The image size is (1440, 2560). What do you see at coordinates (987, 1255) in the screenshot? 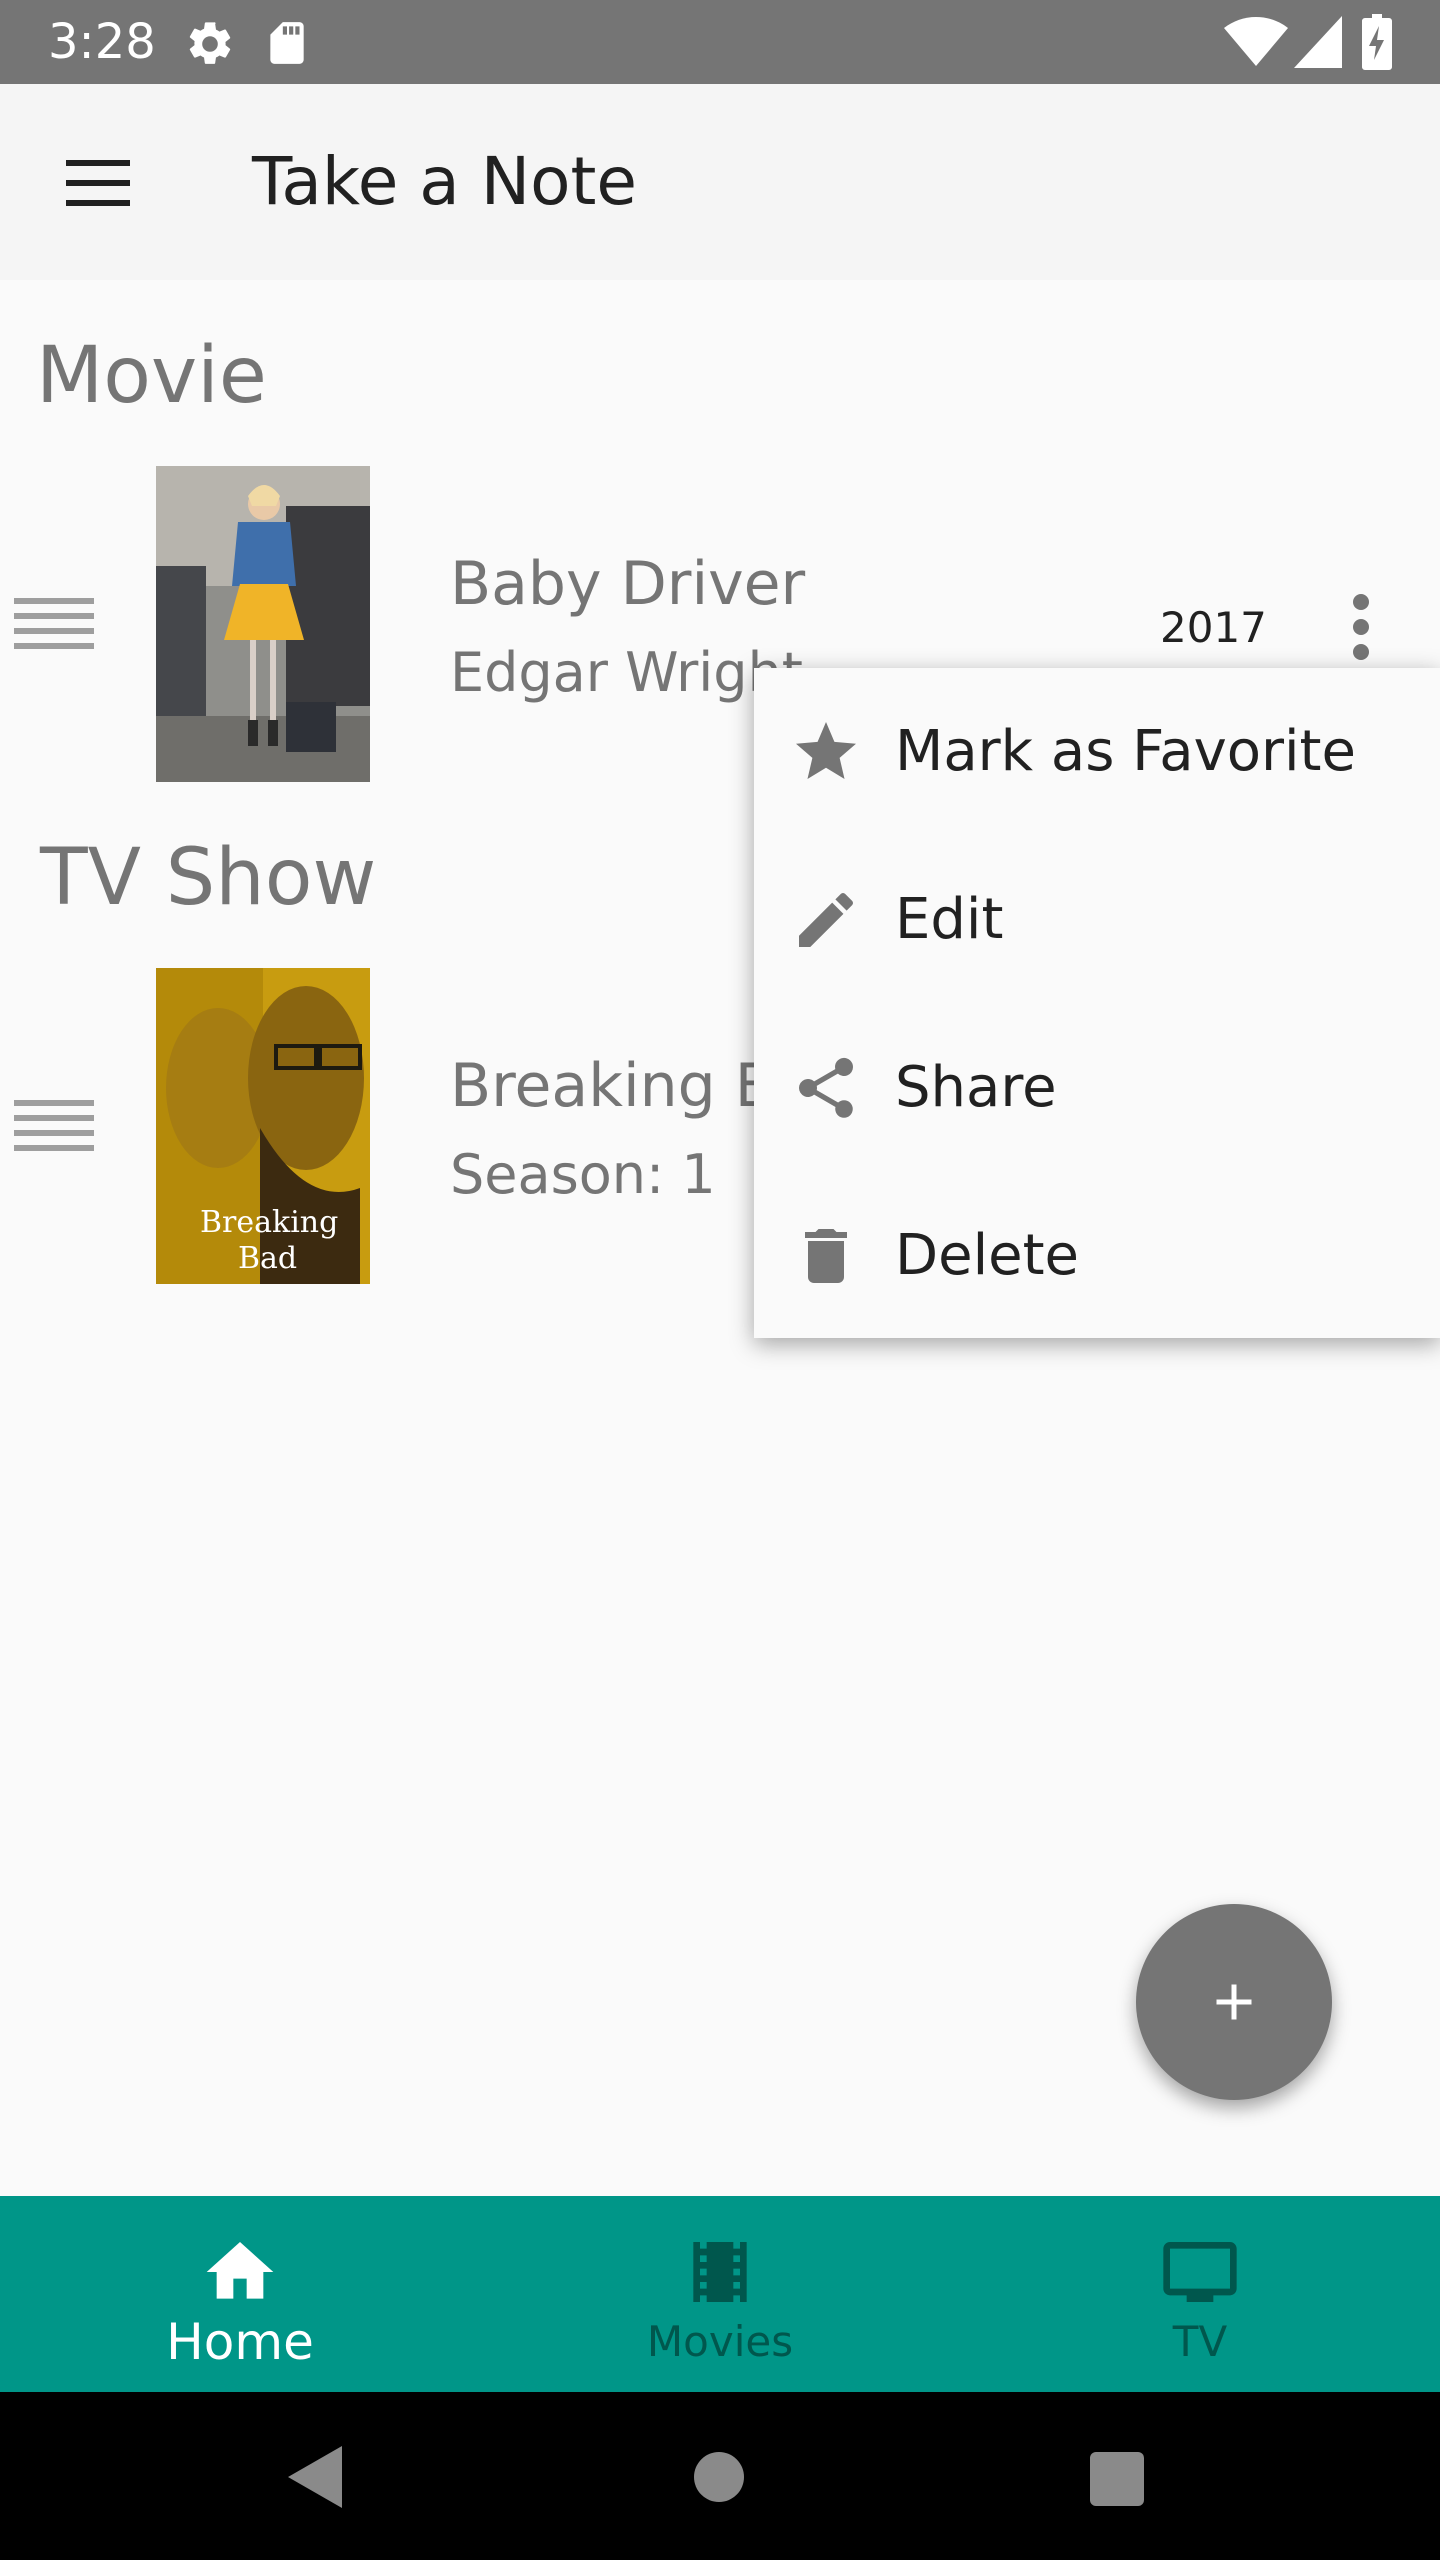
I see `menu-item-label: Delete` at bounding box center [987, 1255].